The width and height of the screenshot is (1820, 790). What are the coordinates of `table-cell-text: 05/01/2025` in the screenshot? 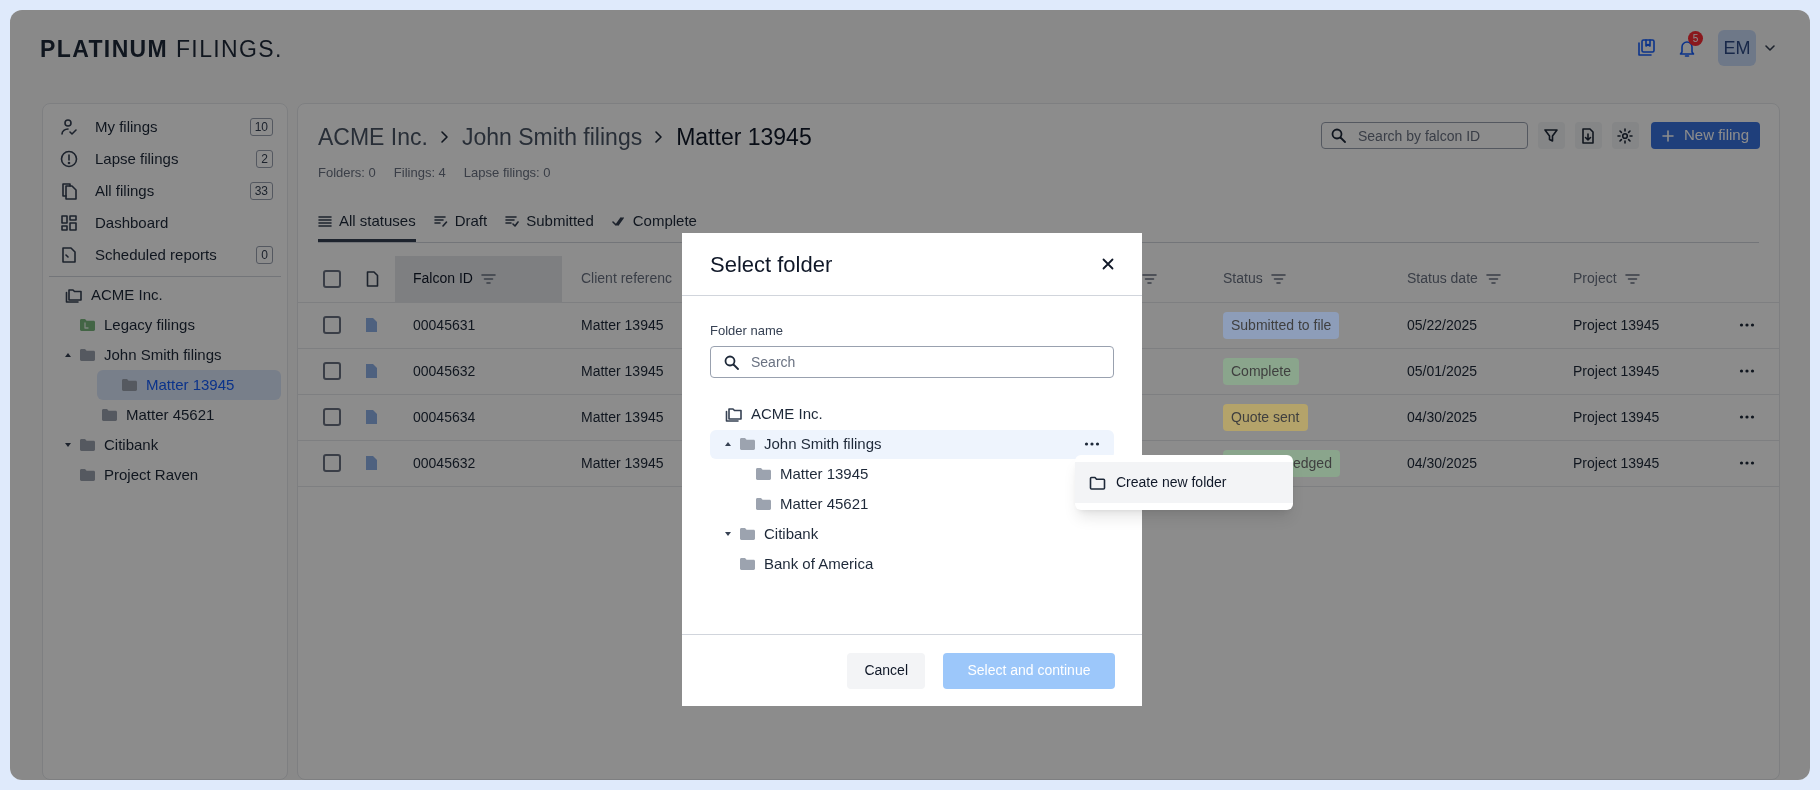 It's located at (1442, 371).